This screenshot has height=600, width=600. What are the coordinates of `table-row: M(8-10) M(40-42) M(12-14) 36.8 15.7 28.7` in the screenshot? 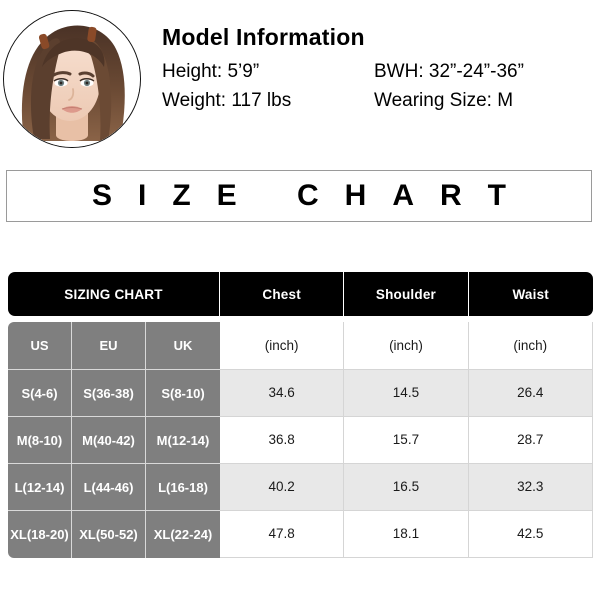 It's located at (300, 440).